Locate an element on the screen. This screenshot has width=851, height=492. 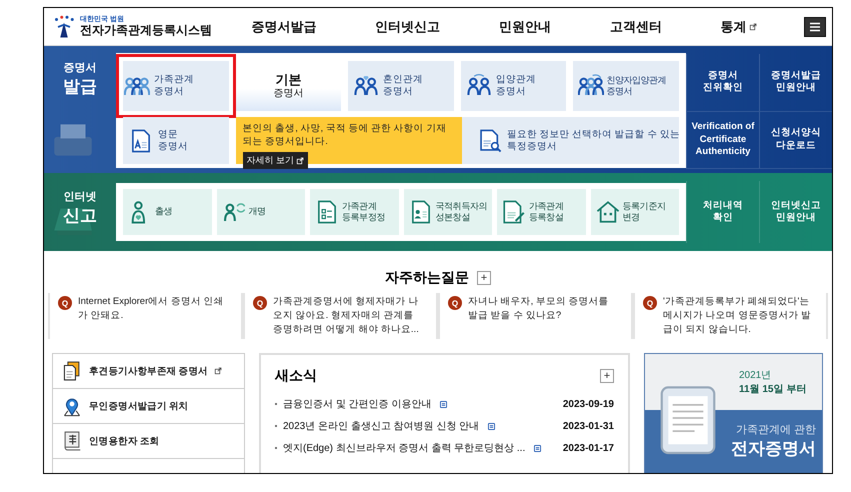
menu-button is located at coordinates (815, 26).